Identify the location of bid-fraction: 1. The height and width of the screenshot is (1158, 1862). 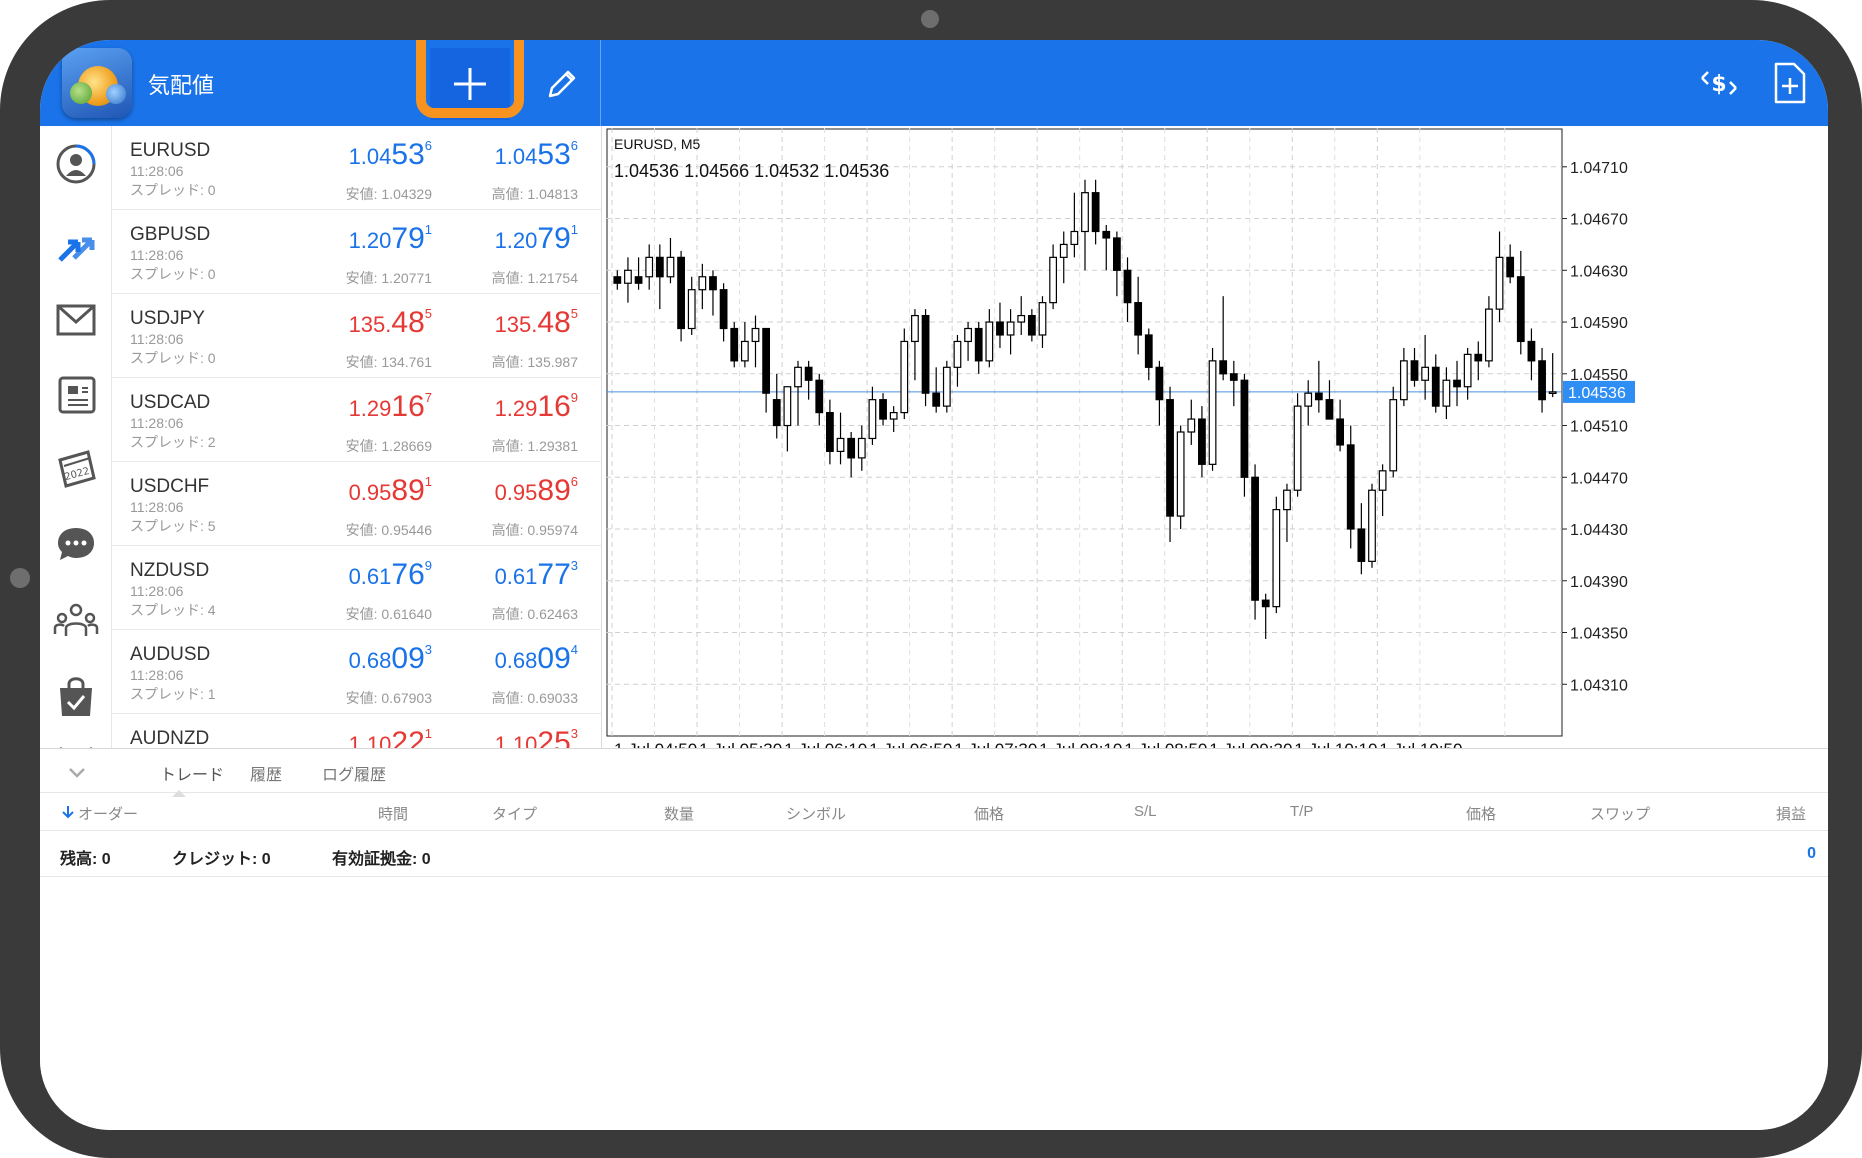
(428, 733).